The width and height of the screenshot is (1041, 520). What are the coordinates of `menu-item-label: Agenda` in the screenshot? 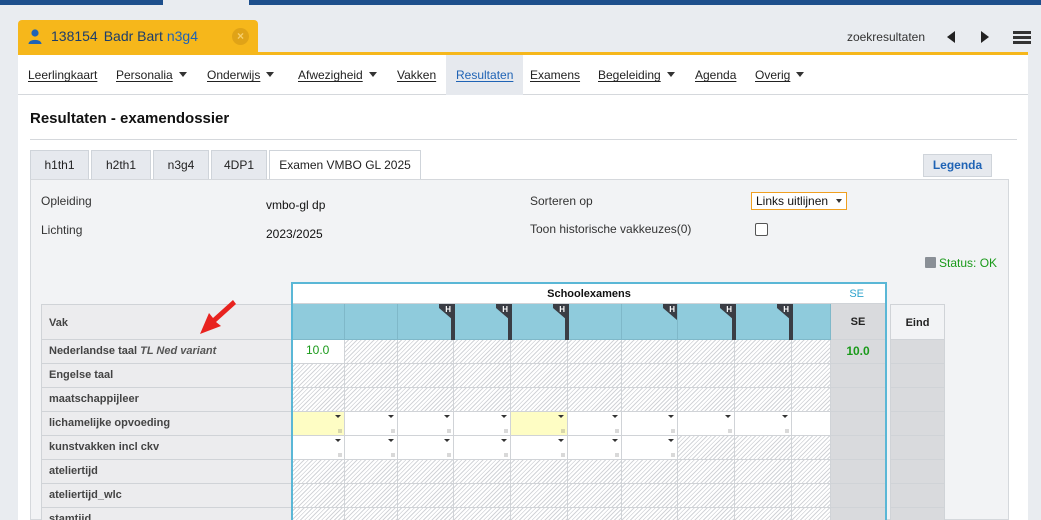 It's located at (716, 75).